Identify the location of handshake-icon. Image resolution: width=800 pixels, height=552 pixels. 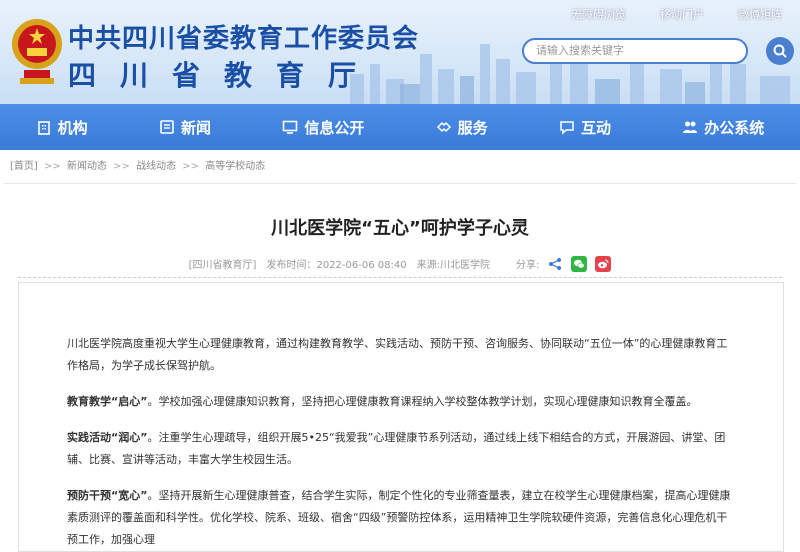
(443, 127).